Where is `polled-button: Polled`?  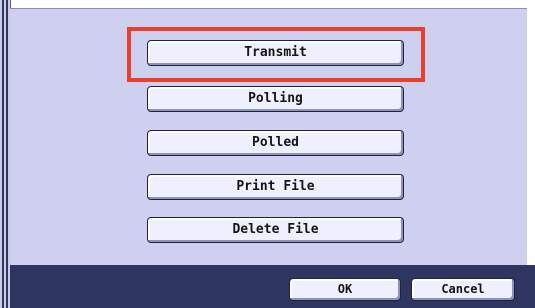 polled-button: Polled is located at coordinates (275, 143).